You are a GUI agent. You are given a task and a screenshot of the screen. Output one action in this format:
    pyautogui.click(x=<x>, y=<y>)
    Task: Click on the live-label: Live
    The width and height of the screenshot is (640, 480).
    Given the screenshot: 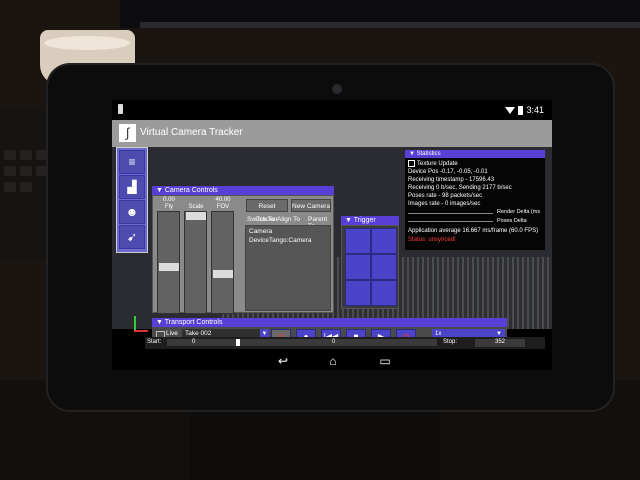 What is the action you would take?
    pyautogui.click(x=172, y=333)
    